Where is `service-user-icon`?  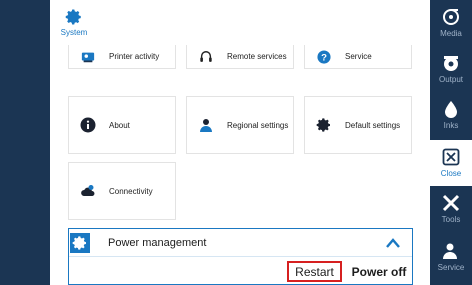 service-user-icon is located at coordinates (451, 251).